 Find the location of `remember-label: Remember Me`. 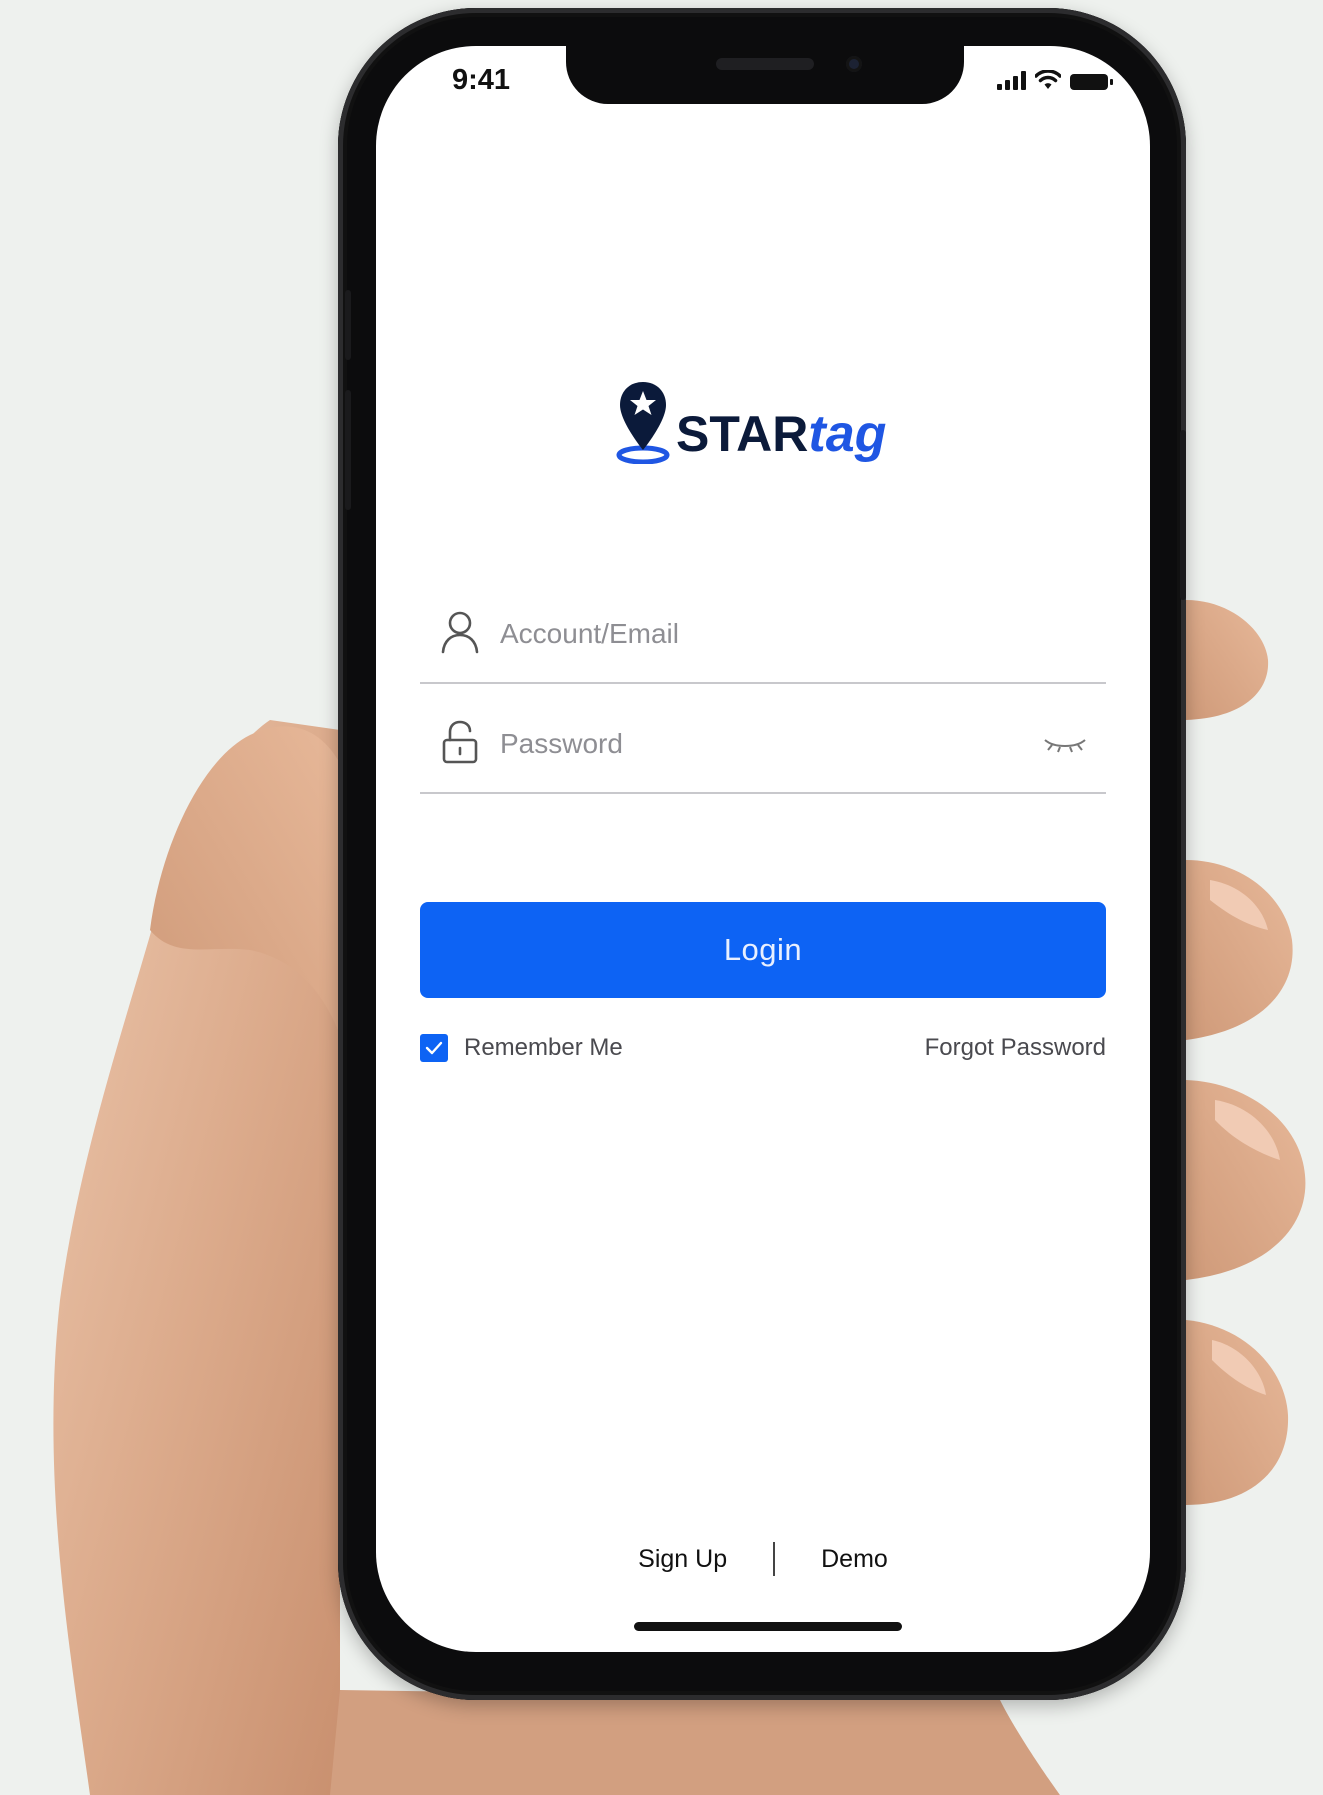

remember-label: Remember Me is located at coordinates (543, 1047).